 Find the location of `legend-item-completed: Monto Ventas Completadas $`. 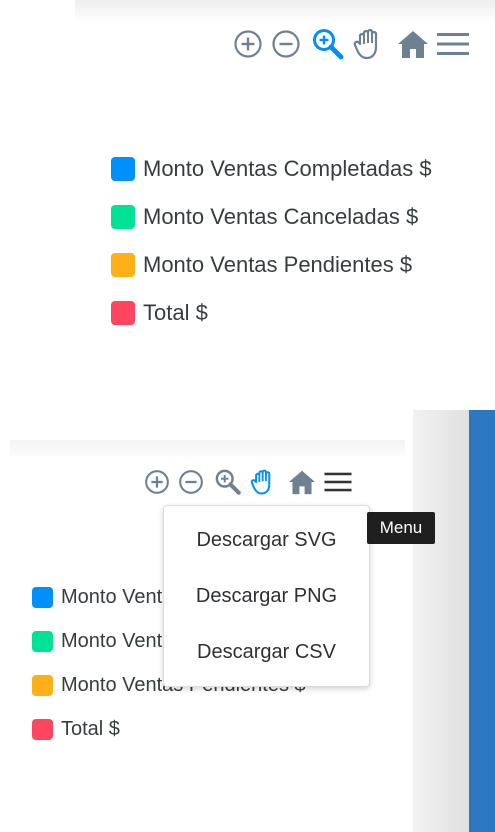

legend-item-completed: Monto Ventas Completadas $ is located at coordinates (271, 169).